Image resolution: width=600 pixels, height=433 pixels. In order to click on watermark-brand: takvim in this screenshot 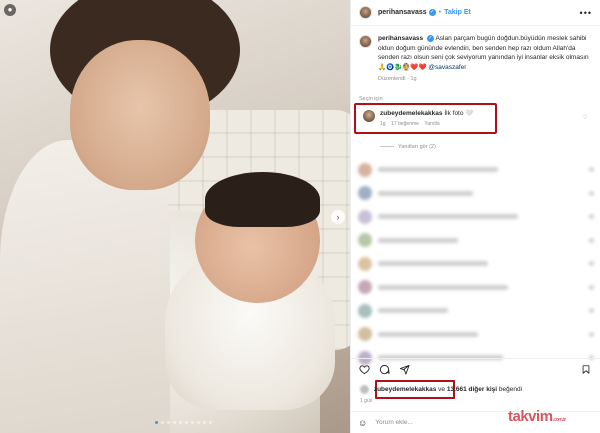, I will do `click(530, 416)`.